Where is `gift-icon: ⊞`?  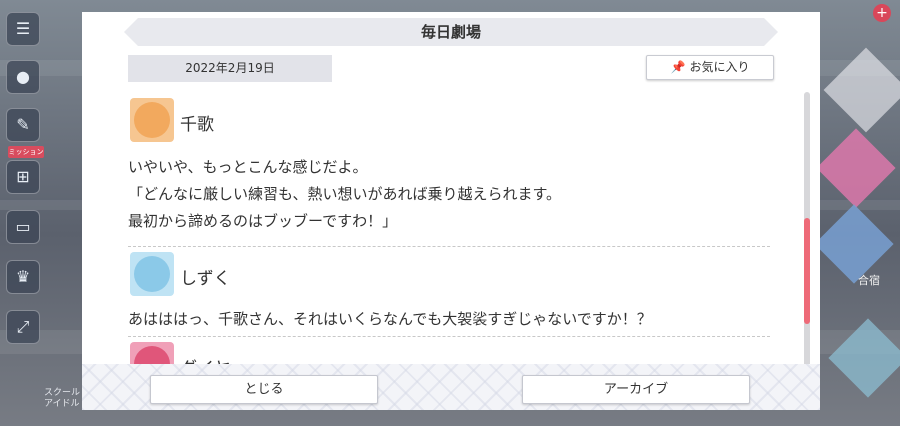
gift-icon: ⊞ is located at coordinates (23, 177).